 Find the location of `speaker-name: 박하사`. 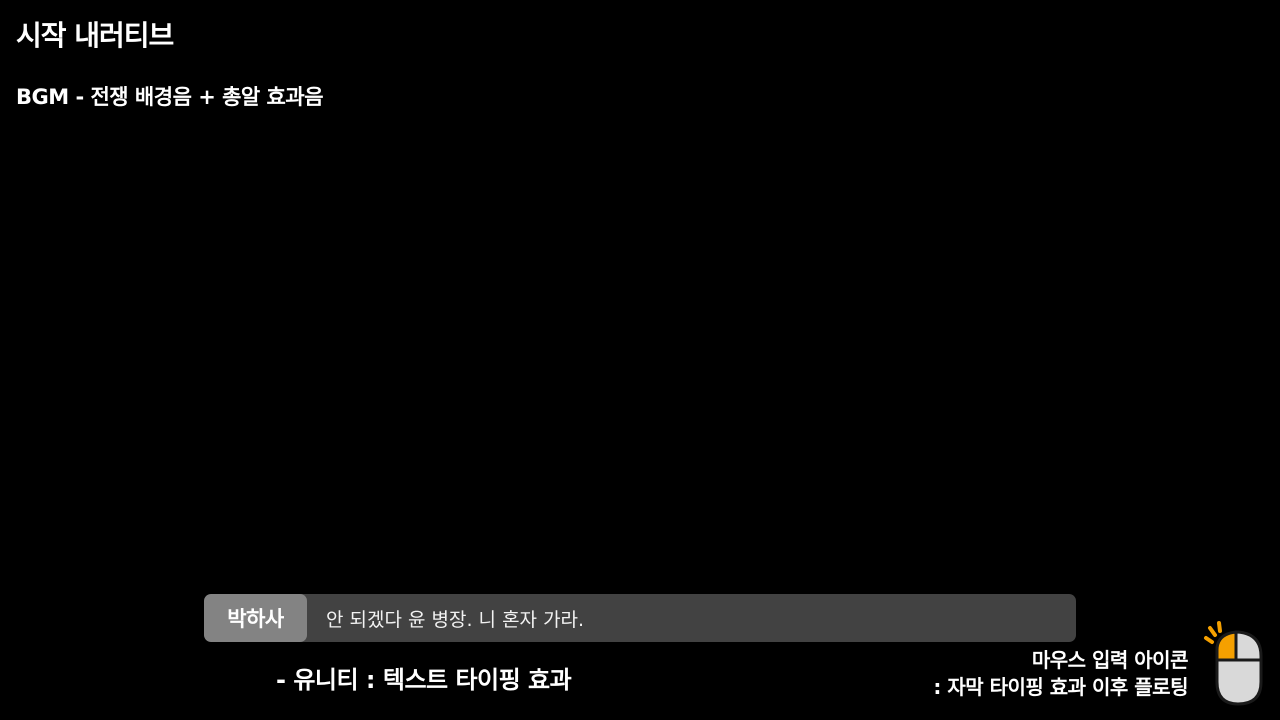

speaker-name: 박하사 is located at coordinates (255, 618).